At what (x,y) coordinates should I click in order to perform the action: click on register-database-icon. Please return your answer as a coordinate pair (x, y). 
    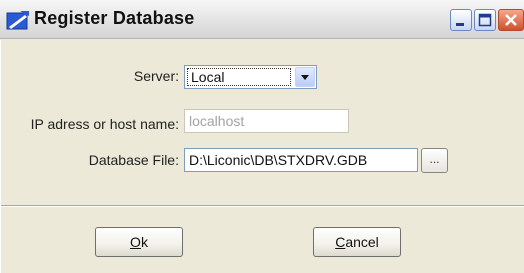
    Looking at the image, I should click on (18, 20).